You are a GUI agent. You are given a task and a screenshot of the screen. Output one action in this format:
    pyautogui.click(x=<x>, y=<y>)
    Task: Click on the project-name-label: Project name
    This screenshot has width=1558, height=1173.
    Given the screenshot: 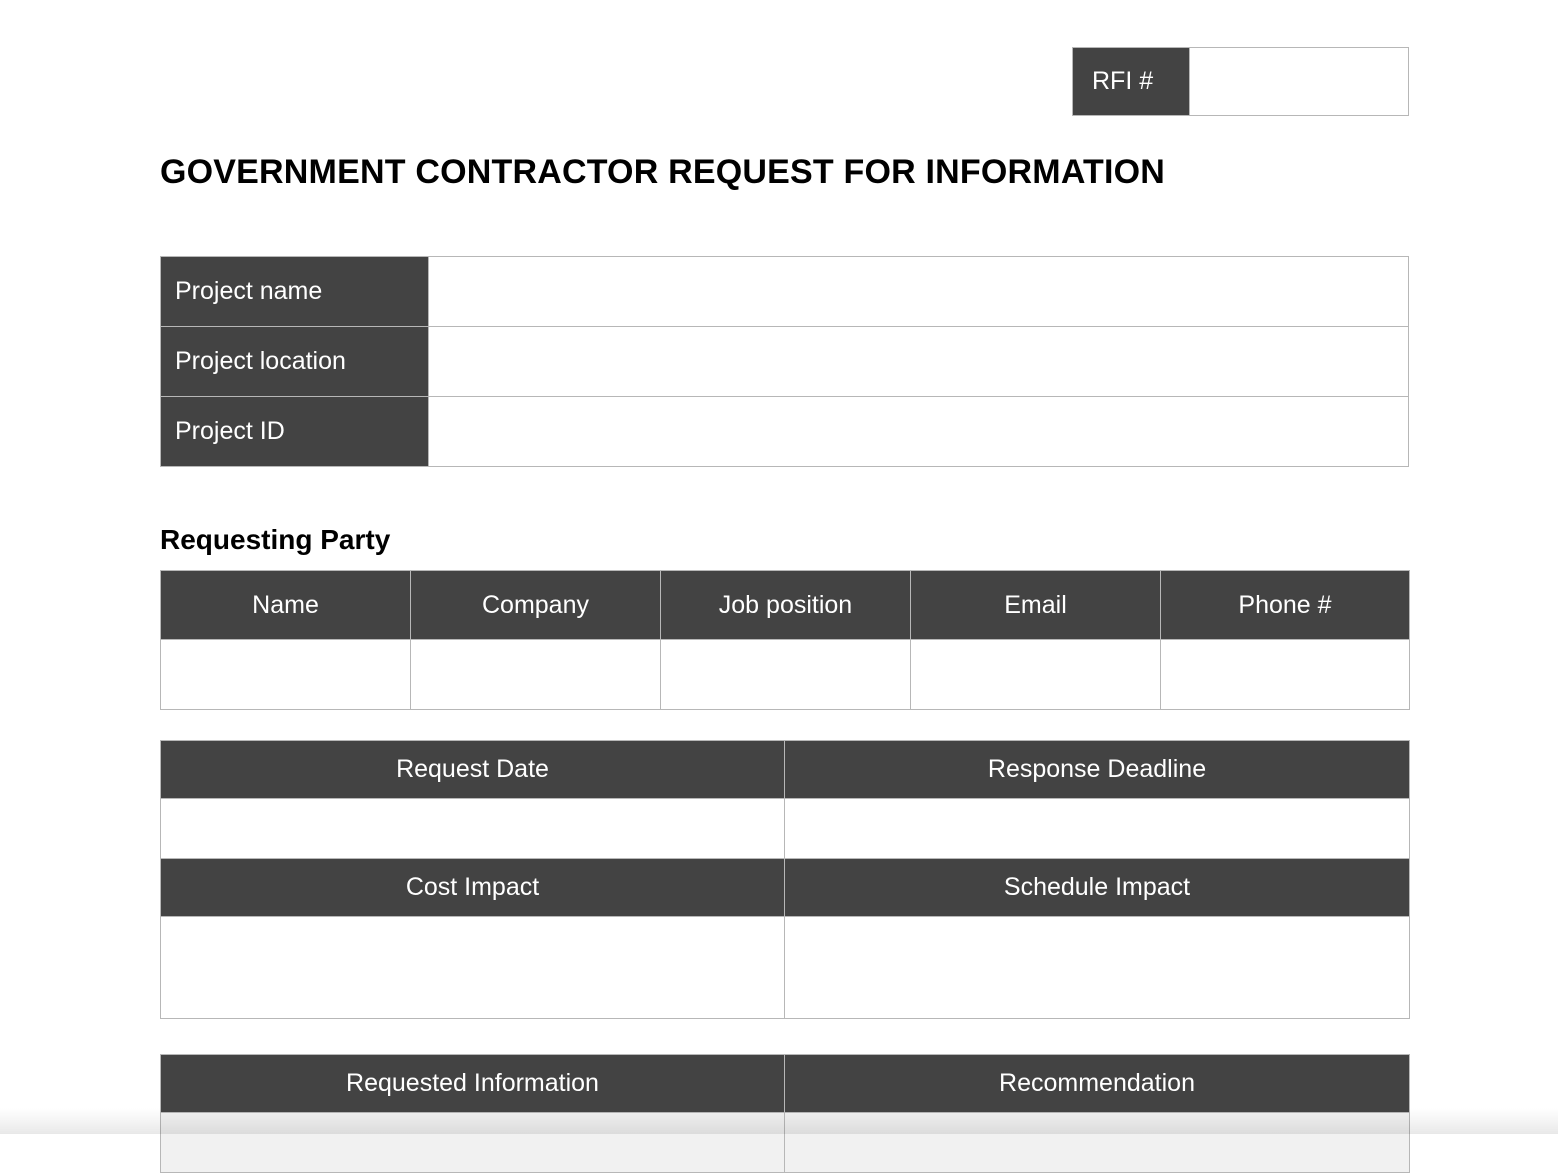 What is the action you would take?
    pyautogui.click(x=294, y=291)
    